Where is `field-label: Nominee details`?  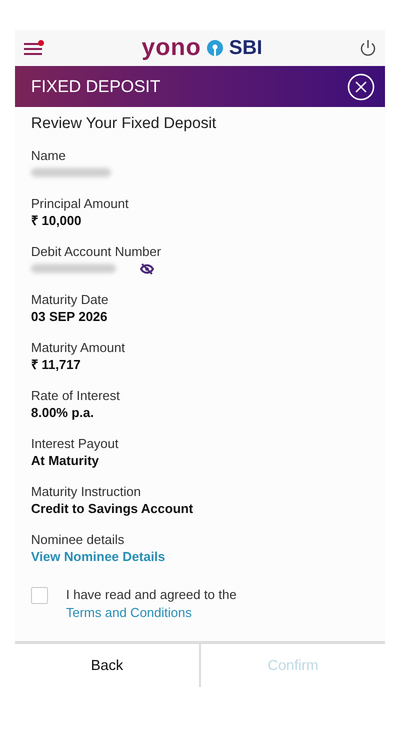
field-label: Nominee details is located at coordinates (77, 539).